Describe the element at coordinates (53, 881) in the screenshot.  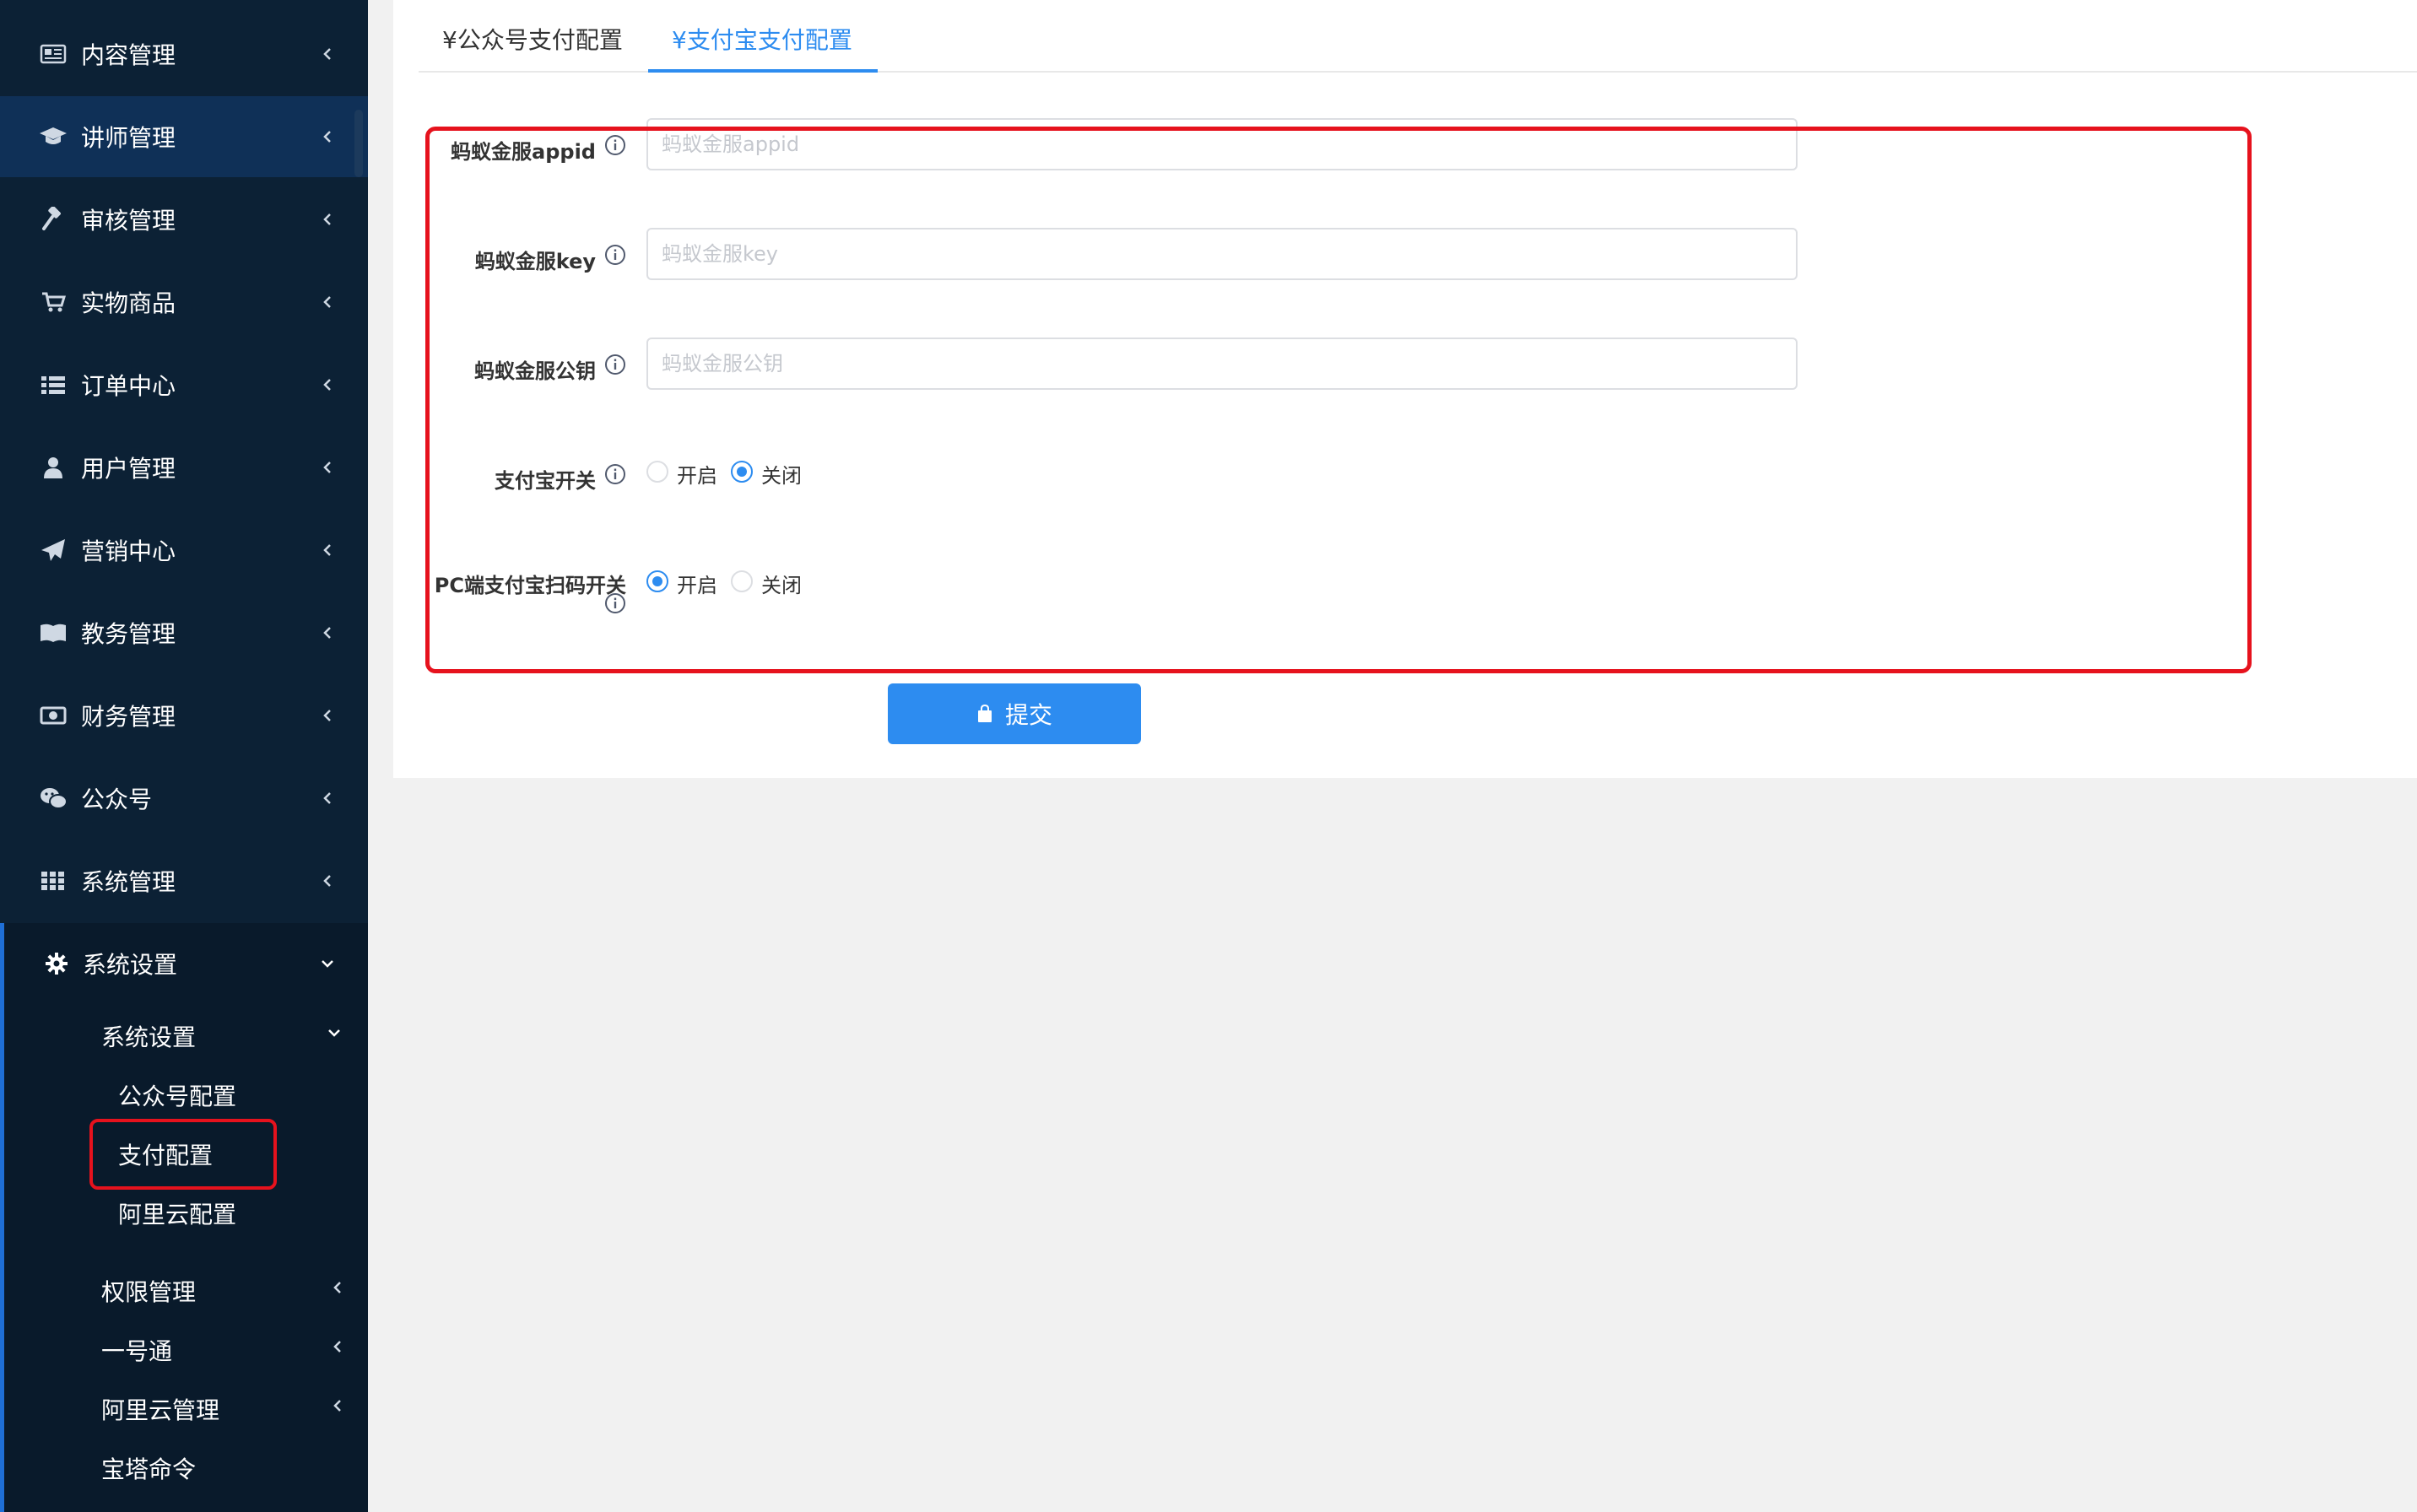
I see `grid-icon` at that location.